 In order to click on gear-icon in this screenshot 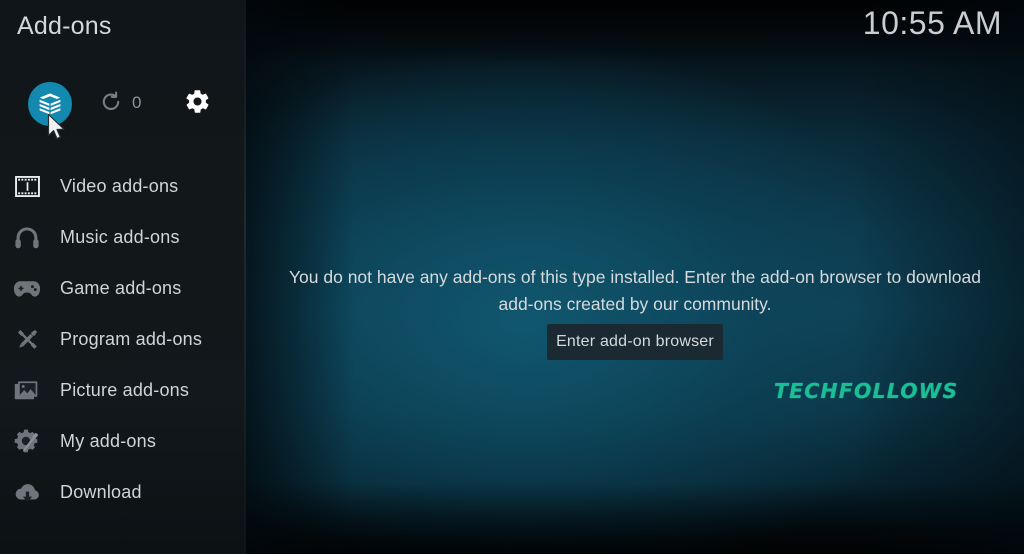, I will do `click(197, 104)`.